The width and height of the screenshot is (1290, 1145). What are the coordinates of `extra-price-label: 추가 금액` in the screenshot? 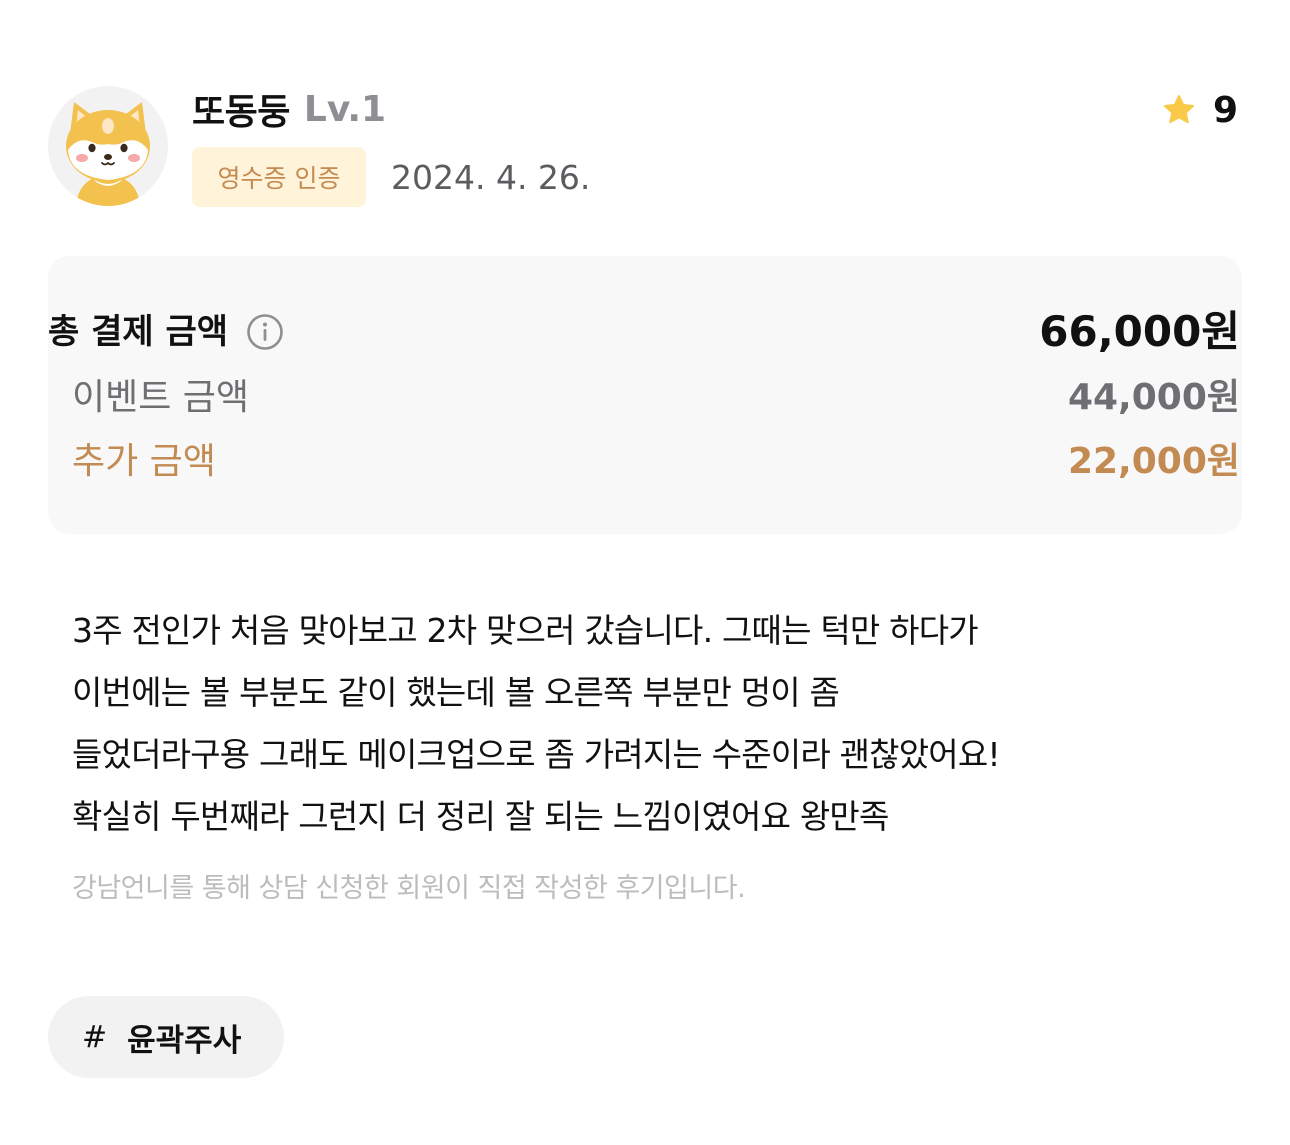 It's located at (144, 461).